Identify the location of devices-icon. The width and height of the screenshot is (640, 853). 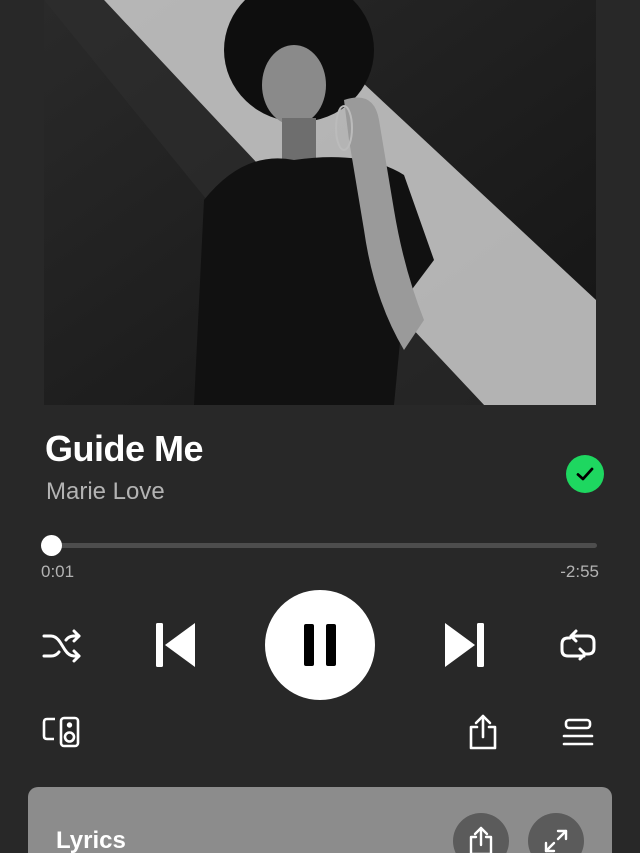
(61, 732).